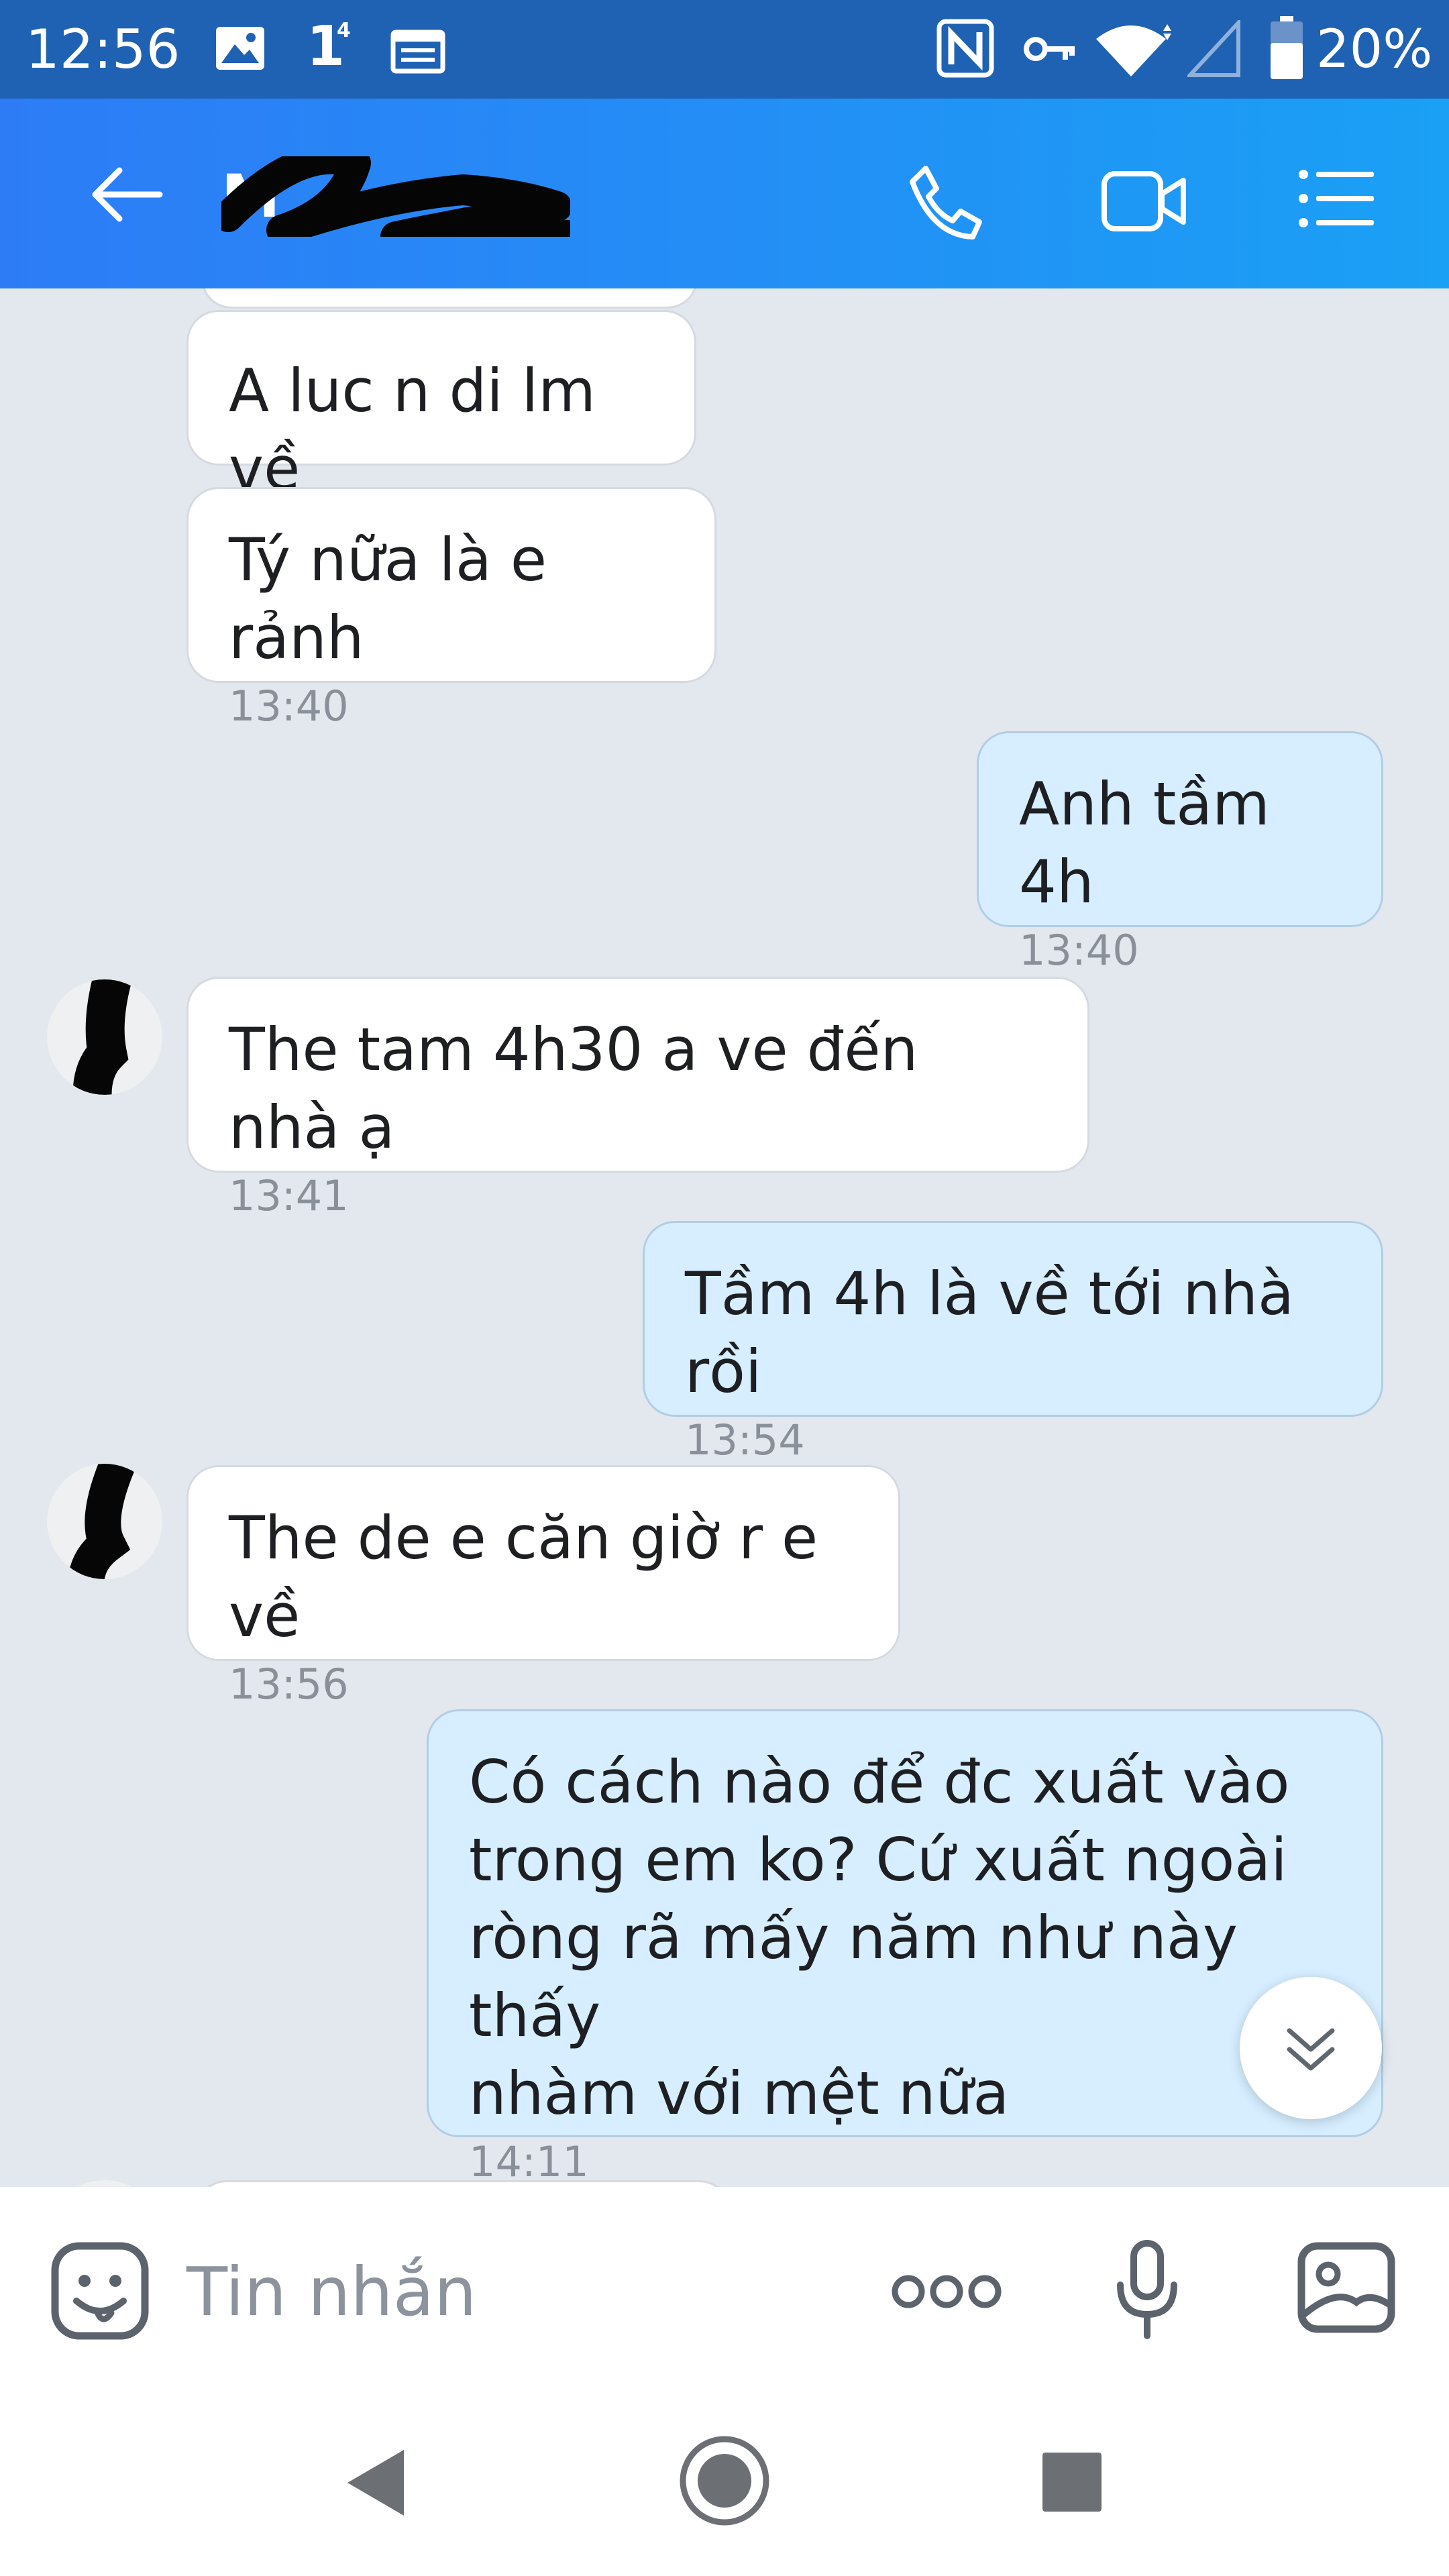  Describe the element at coordinates (397, 598) in the screenshot. I see `message-text: Tý nữa là e rảnh` at that location.